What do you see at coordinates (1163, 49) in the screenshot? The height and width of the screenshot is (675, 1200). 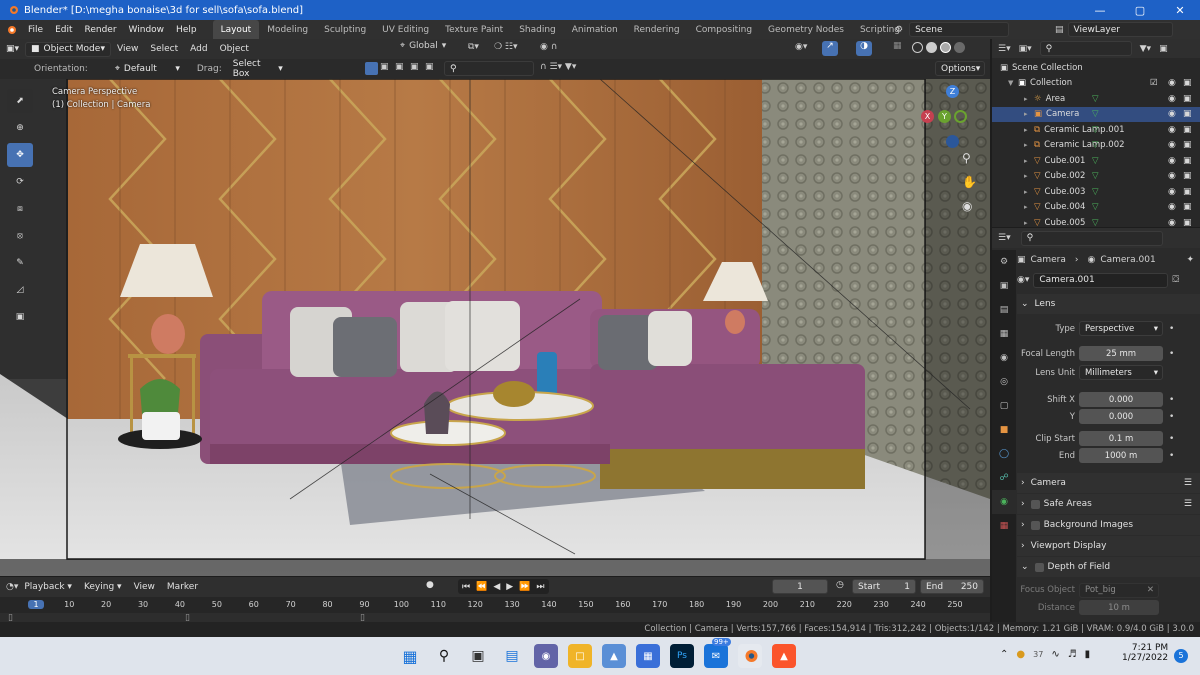 I see `new-collection-icon: ▣` at bounding box center [1163, 49].